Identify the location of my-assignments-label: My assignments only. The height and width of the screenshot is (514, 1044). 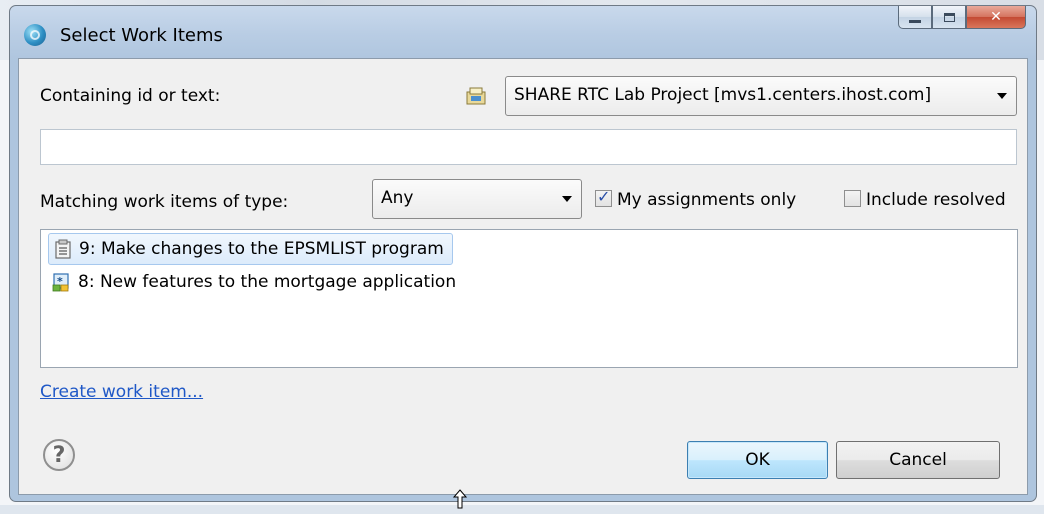
(706, 200).